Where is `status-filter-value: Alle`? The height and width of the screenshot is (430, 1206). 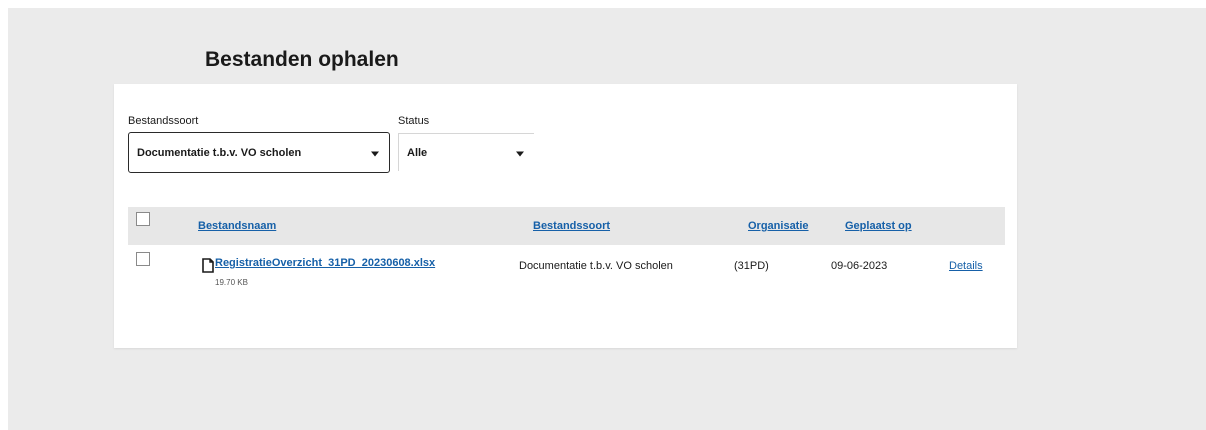 status-filter-value: Alle is located at coordinates (417, 152).